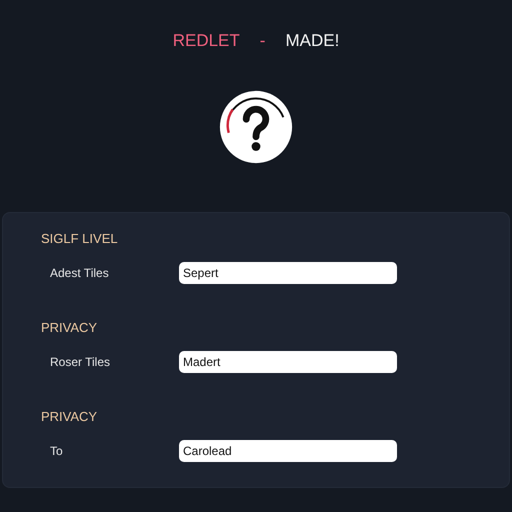  I want to click on section-heading: SIGLF LIVEL, so click(80, 239).